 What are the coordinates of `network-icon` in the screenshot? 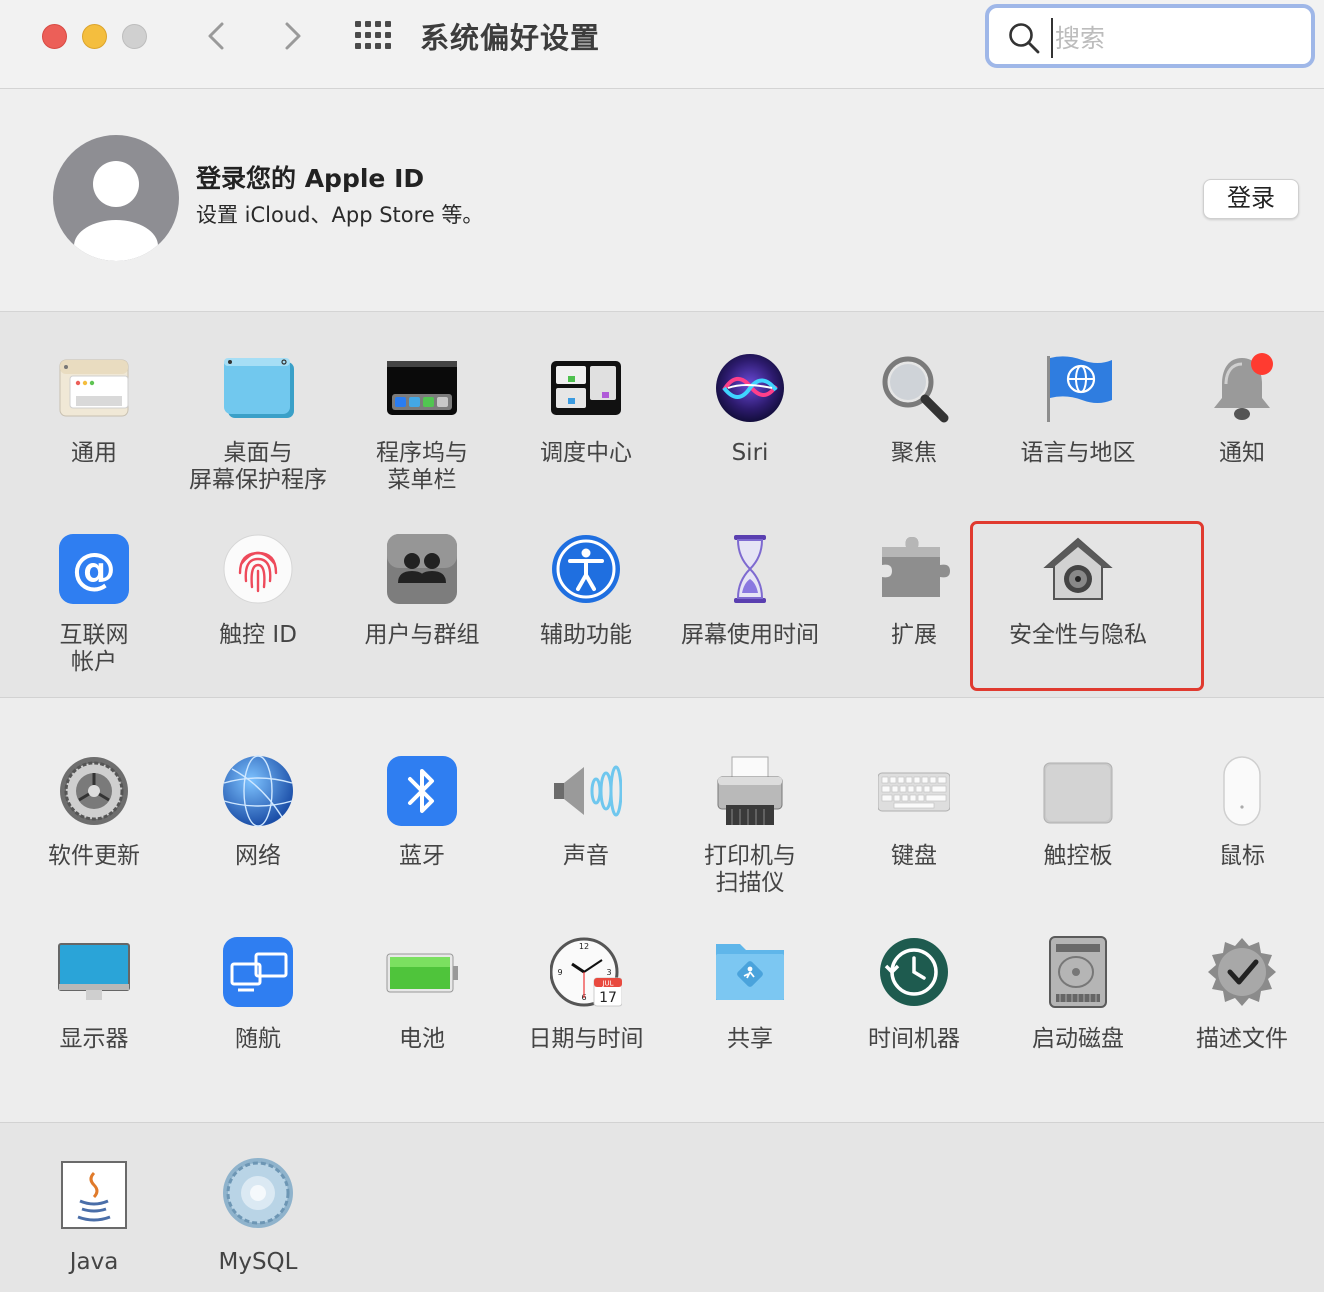 It's located at (258, 791).